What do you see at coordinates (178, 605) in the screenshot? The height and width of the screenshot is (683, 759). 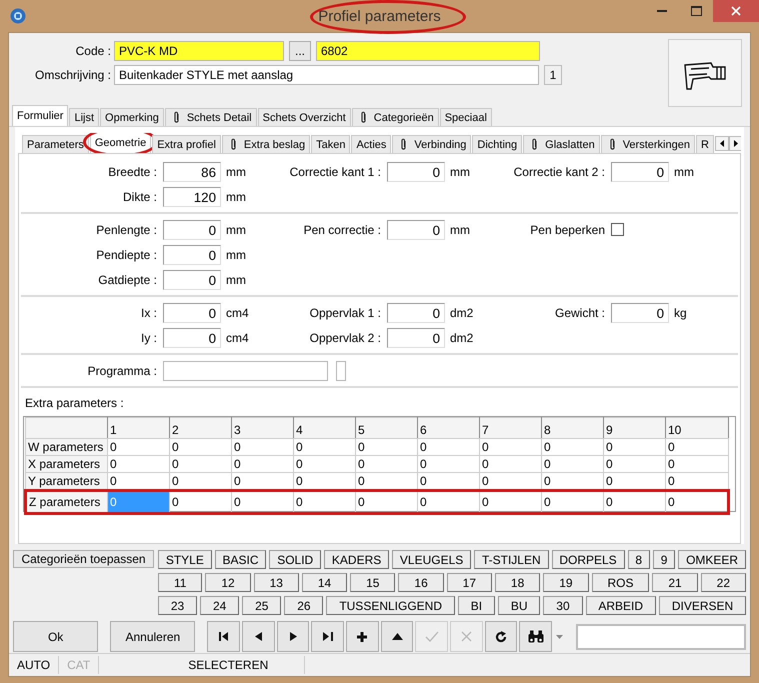 I see `category-button: 23` at bounding box center [178, 605].